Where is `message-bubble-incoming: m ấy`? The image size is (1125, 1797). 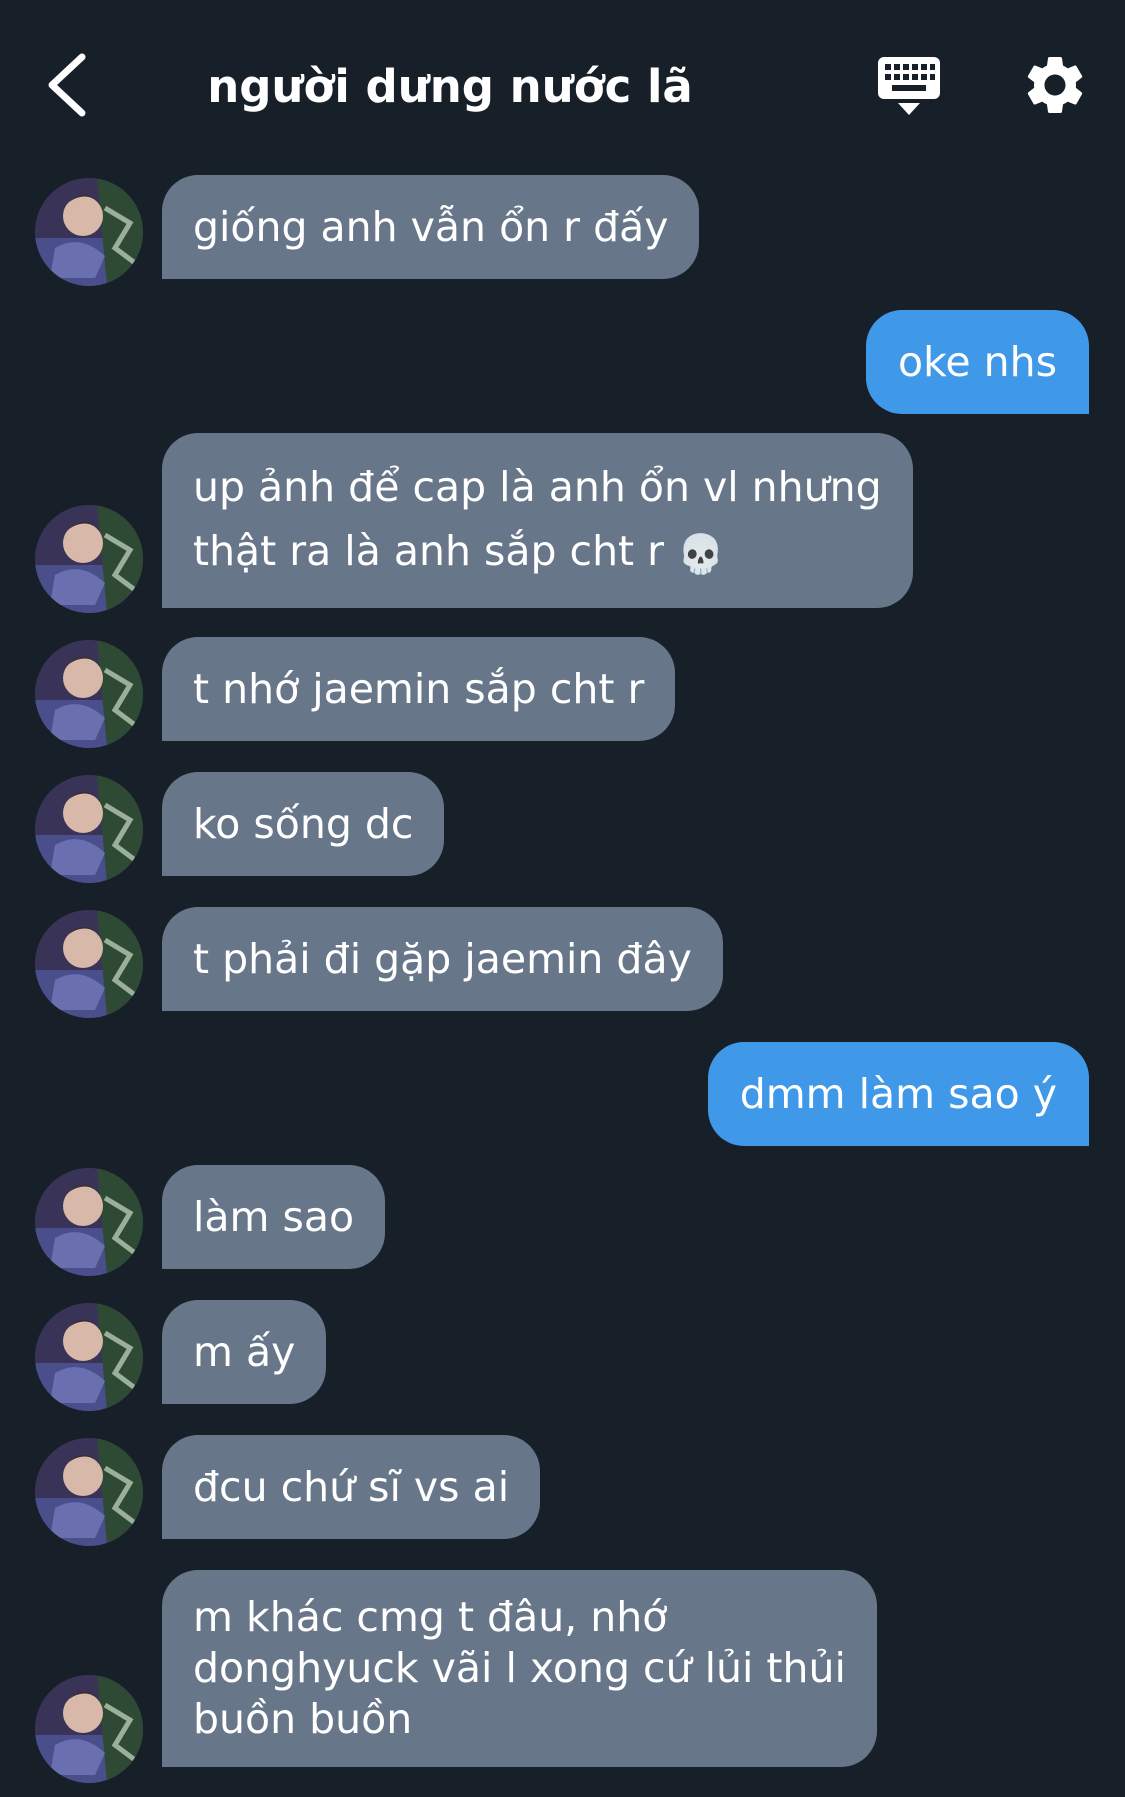 message-bubble-incoming: m ấy is located at coordinates (244, 1352).